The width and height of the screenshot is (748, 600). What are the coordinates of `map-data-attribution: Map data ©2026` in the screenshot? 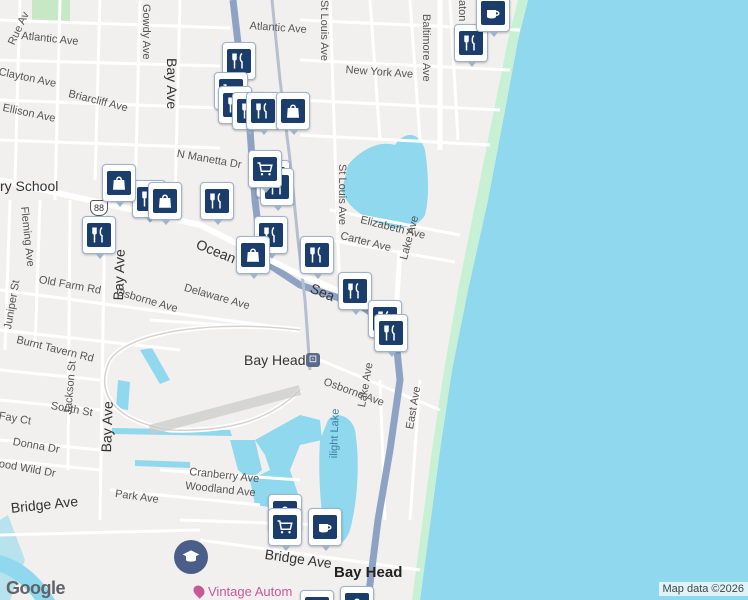 It's located at (703, 589).